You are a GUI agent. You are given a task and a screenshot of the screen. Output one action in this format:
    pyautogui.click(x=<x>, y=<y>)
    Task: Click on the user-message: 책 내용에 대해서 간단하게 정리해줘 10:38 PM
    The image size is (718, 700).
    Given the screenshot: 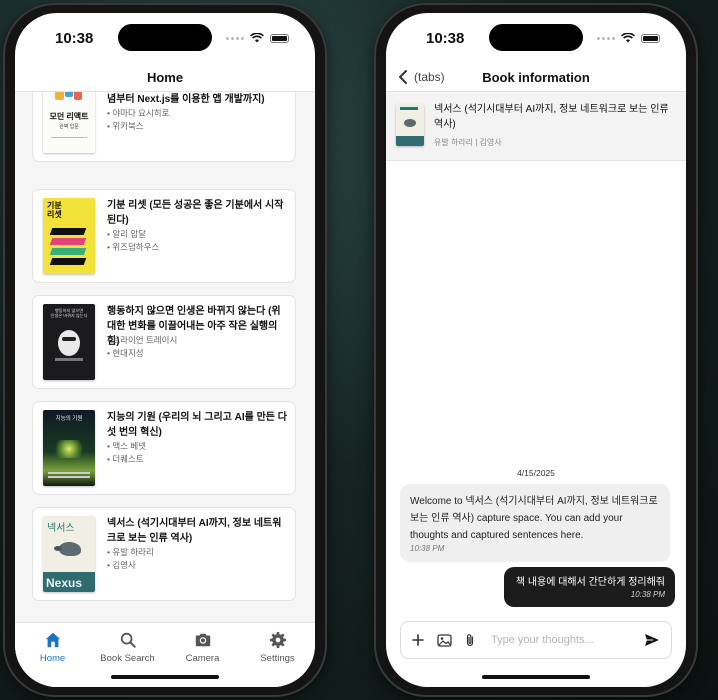 What is the action you would take?
    pyautogui.click(x=589, y=587)
    